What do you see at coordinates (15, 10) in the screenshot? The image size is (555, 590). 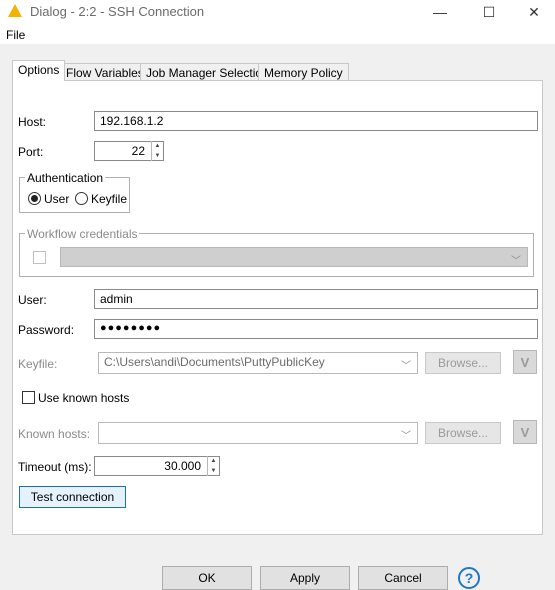 I see `warning-icon` at bounding box center [15, 10].